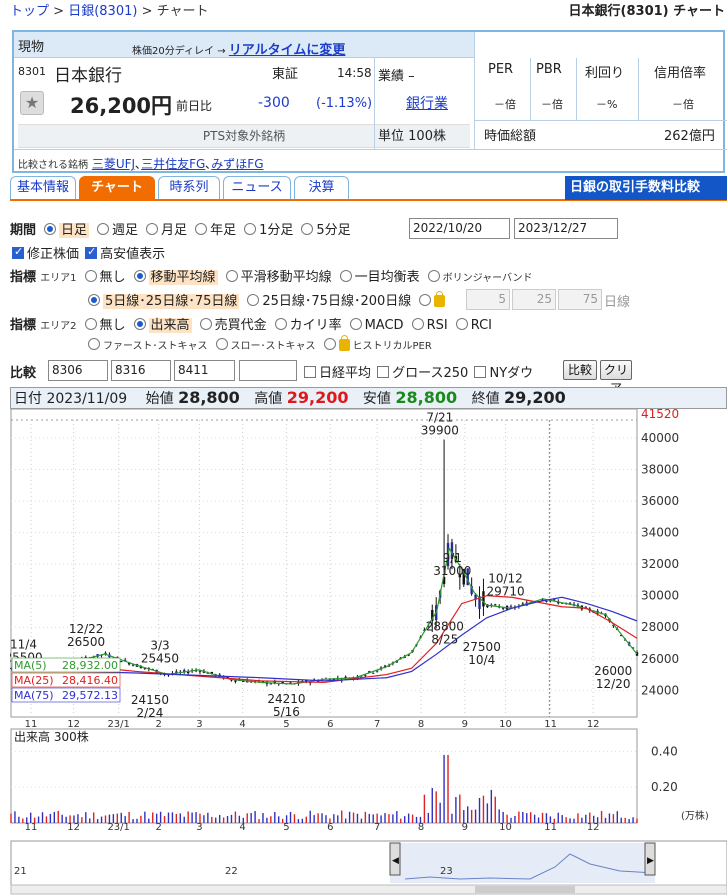 The image size is (727, 896). I want to click on tab-basic-info: 基本情報, so click(43, 188).